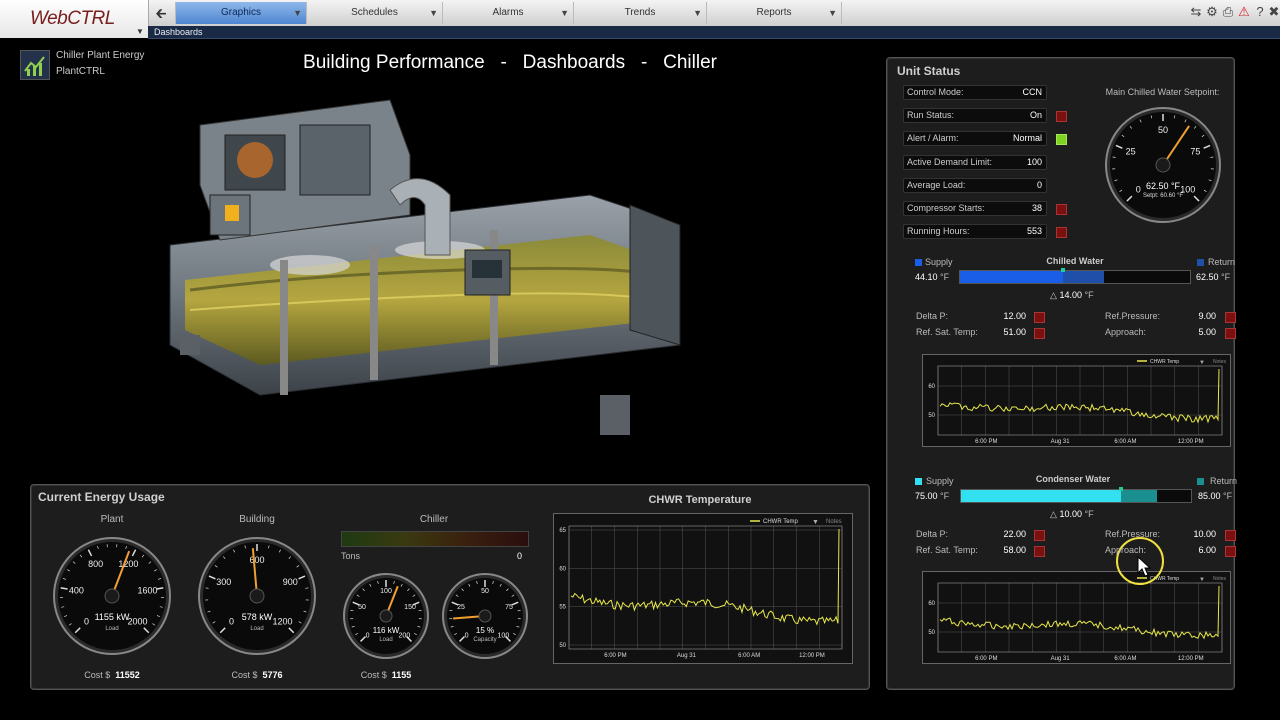 The width and height of the screenshot is (1280, 720). I want to click on status-value: 0, so click(1039, 185).